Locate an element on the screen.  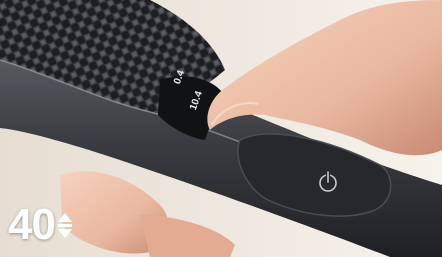
up-down-arrows-icon is located at coordinates (64, 225).